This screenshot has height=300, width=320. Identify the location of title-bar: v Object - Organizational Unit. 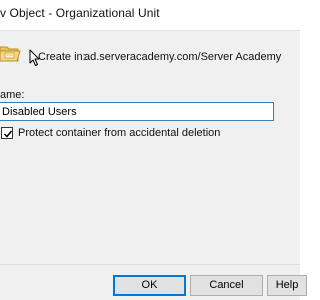
(150, 15).